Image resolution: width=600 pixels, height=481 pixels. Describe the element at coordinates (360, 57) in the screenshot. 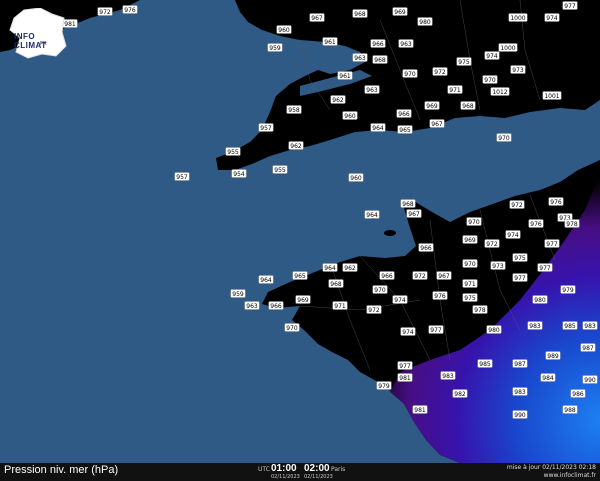

I see `station-pressure-label: 963` at that location.